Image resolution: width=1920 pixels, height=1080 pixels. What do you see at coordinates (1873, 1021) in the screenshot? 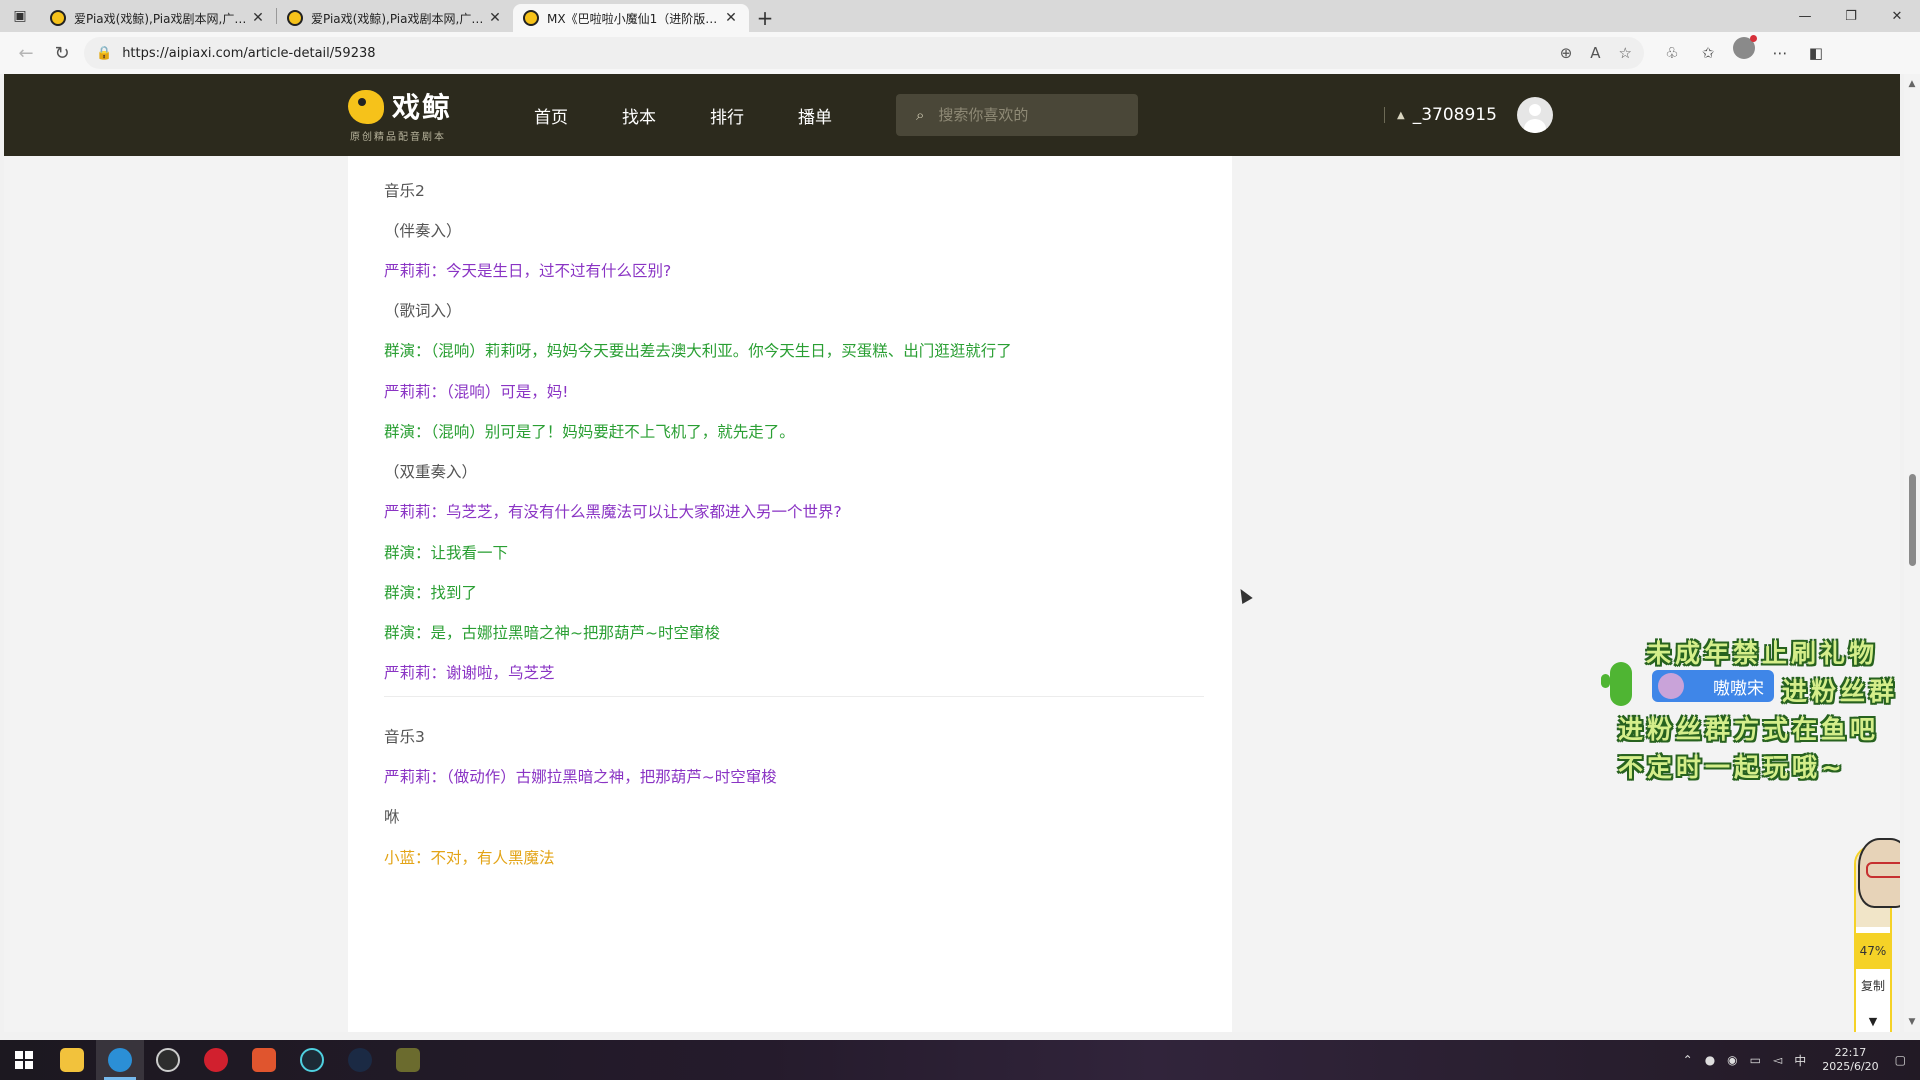
I see `chevron-down-icon: ▼` at bounding box center [1873, 1021].